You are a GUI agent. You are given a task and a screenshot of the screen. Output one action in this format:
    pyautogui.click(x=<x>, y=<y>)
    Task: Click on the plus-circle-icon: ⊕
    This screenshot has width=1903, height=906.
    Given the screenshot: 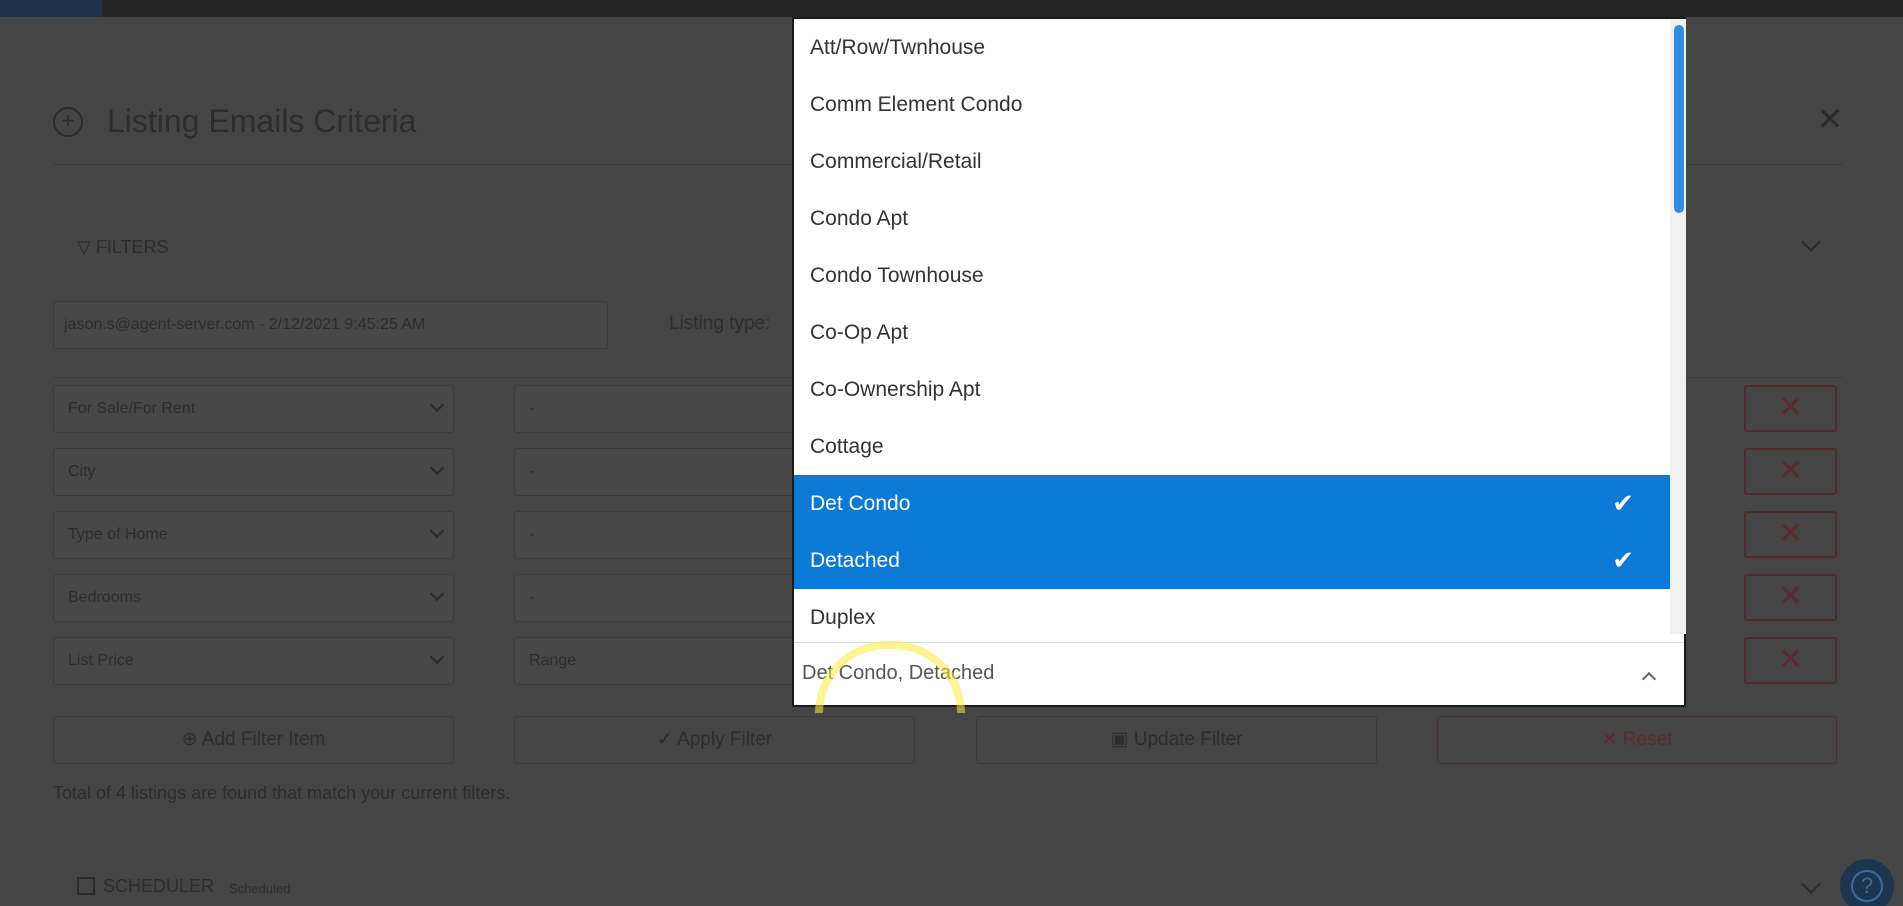 What is the action you would take?
    pyautogui.click(x=189, y=739)
    